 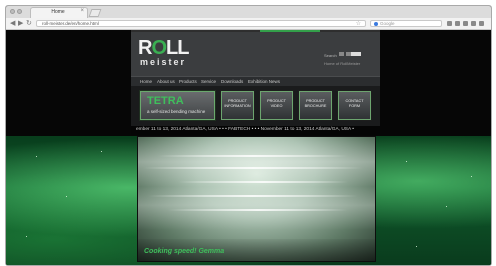 What do you see at coordinates (481, 23) in the screenshot?
I see `menu-icon` at bounding box center [481, 23].